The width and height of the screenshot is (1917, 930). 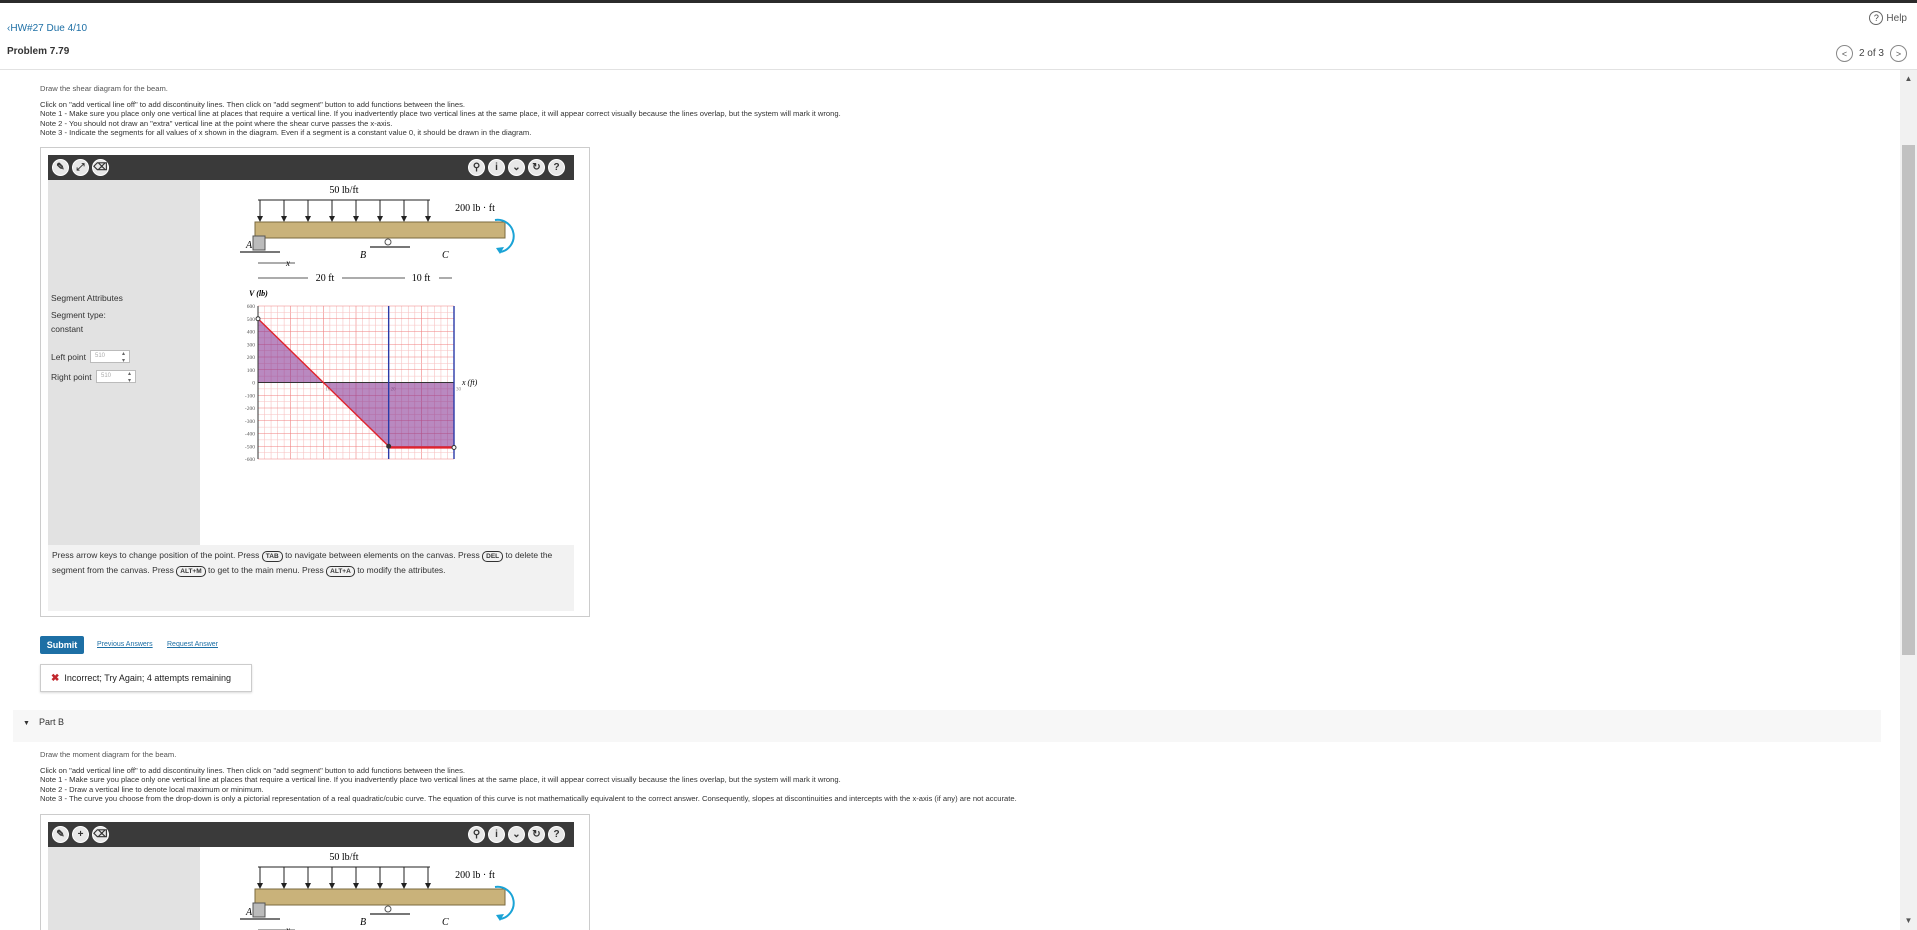 I want to click on dimension-10ft: 10 ft, so click(x=421, y=278).